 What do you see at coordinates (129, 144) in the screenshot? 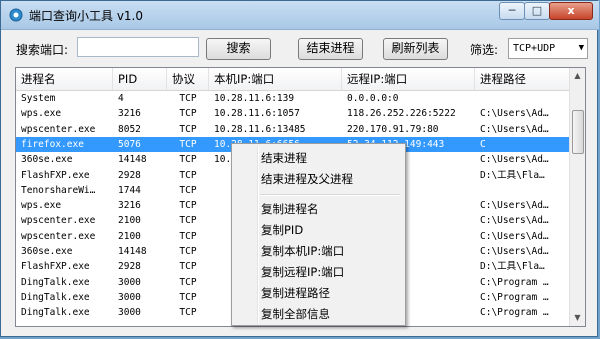
I see `cell-pid: 5076` at bounding box center [129, 144].